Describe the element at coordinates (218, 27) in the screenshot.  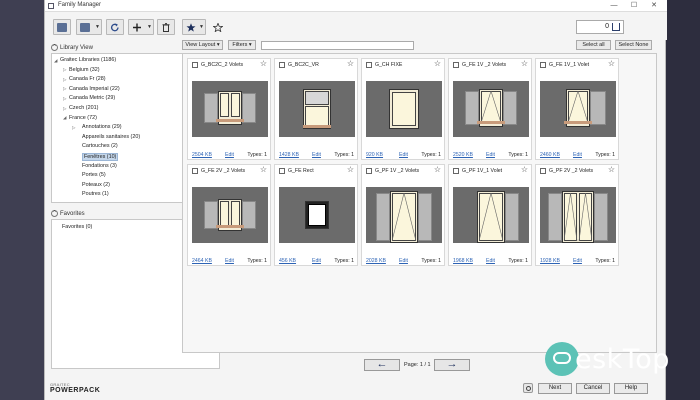
I see `add-favorite-button` at that location.